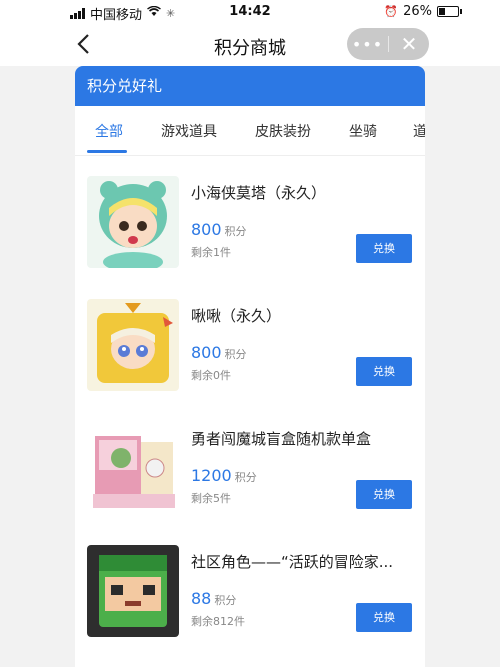 The width and height of the screenshot is (500, 667). I want to click on mermaid-avatar-icon, so click(133, 222).